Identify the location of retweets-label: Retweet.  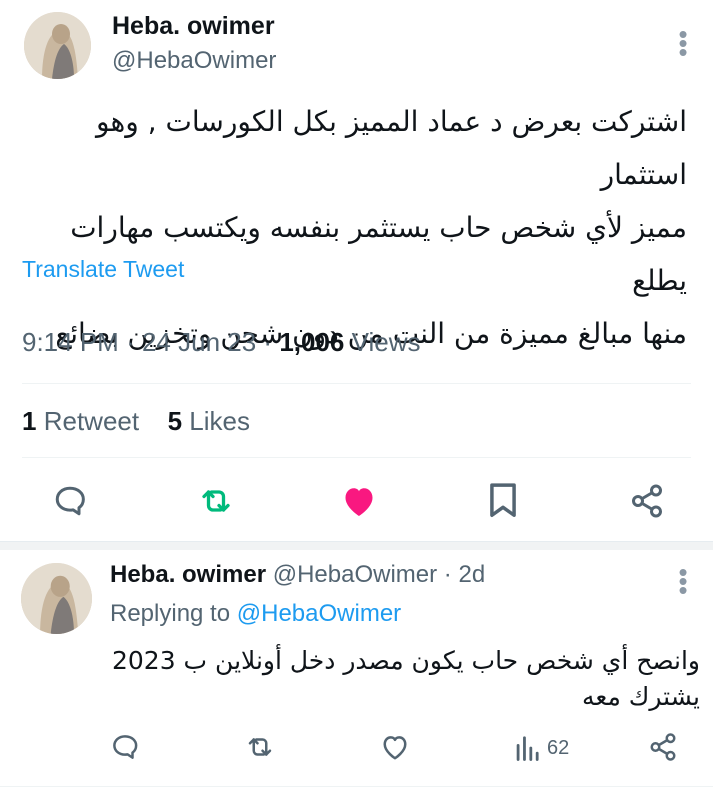
(91, 421).